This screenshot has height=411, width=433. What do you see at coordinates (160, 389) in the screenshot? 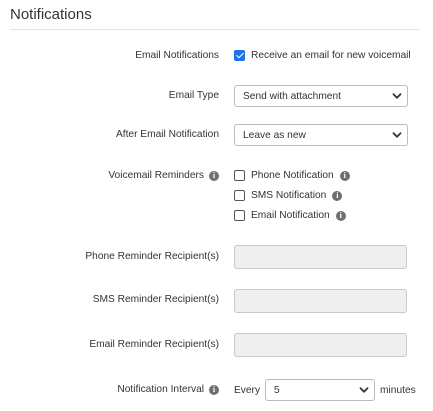
I see `notification-interval-label-text: Notification Interval` at bounding box center [160, 389].